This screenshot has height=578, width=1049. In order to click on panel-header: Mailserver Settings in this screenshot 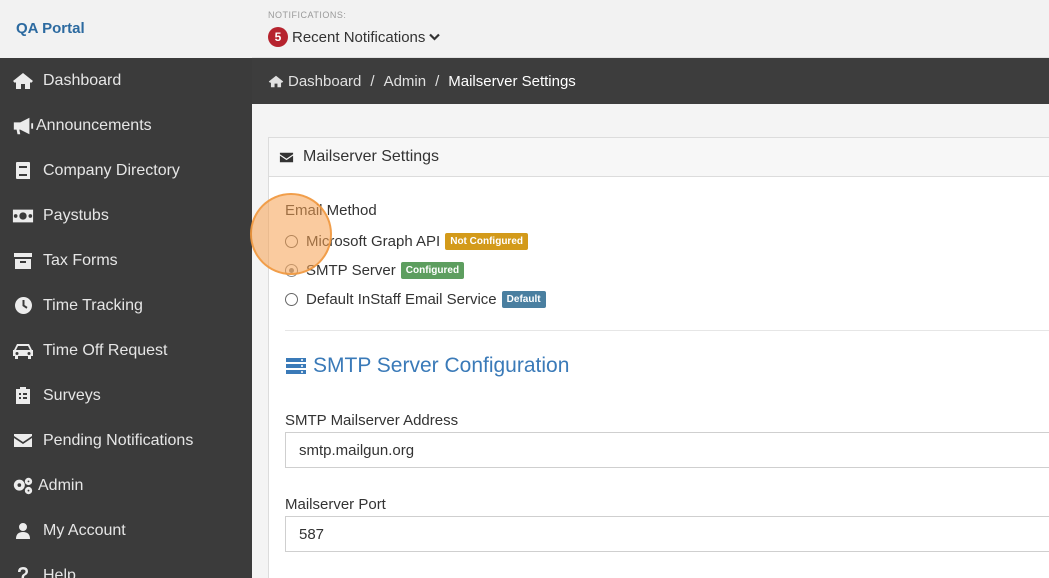, I will do `click(659, 157)`.